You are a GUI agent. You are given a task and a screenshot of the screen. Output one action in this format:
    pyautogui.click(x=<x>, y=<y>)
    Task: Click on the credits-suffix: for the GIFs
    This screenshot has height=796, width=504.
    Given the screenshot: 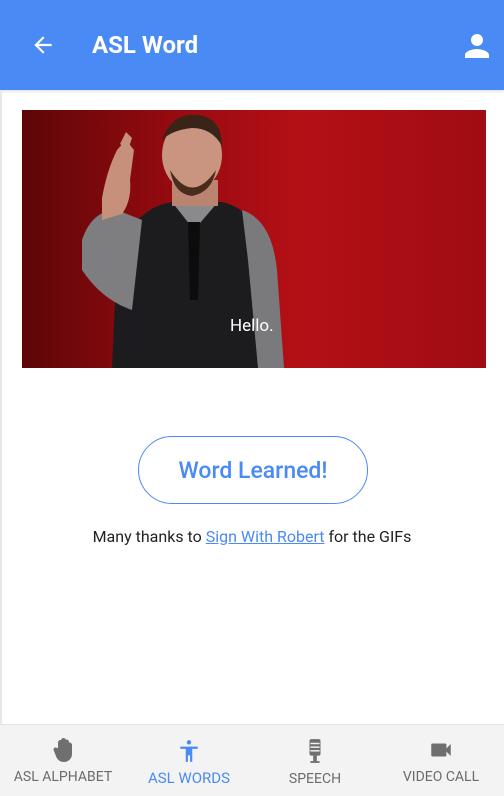 What is the action you would take?
    pyautogui.click(x=370, y=536)
    